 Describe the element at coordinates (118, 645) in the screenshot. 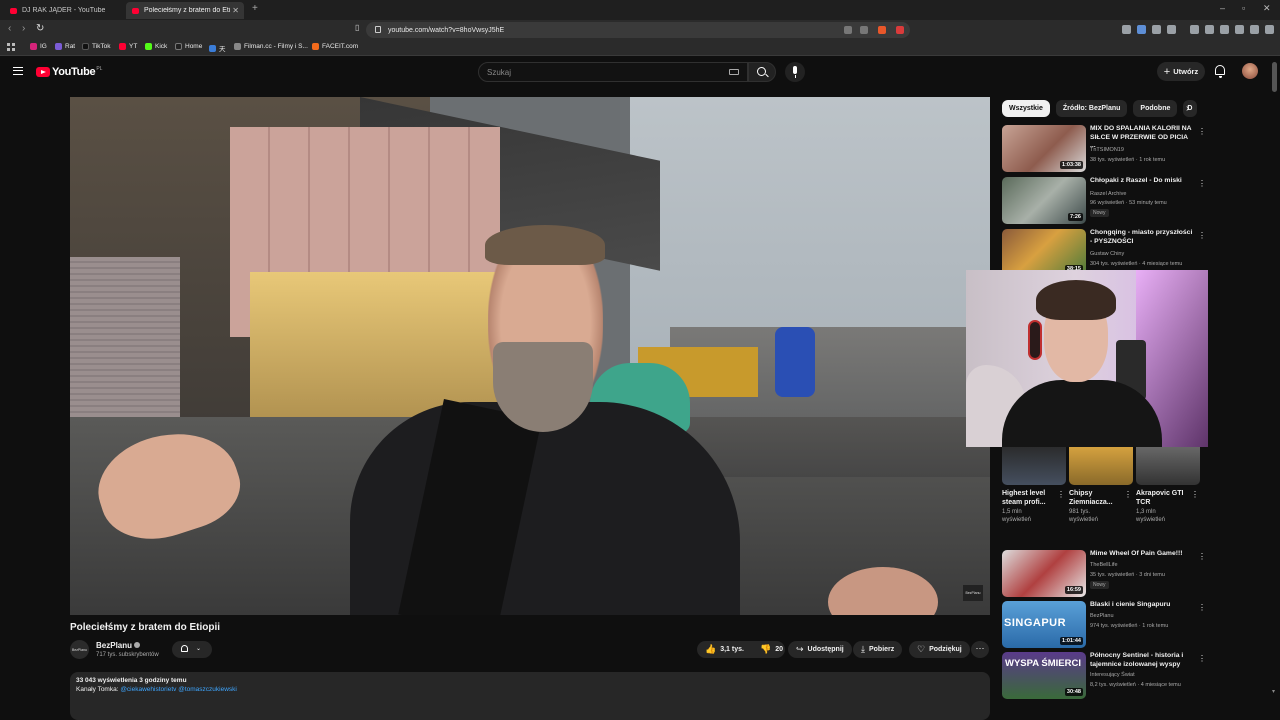

I see `channel-name: BezPlanu` at that location.